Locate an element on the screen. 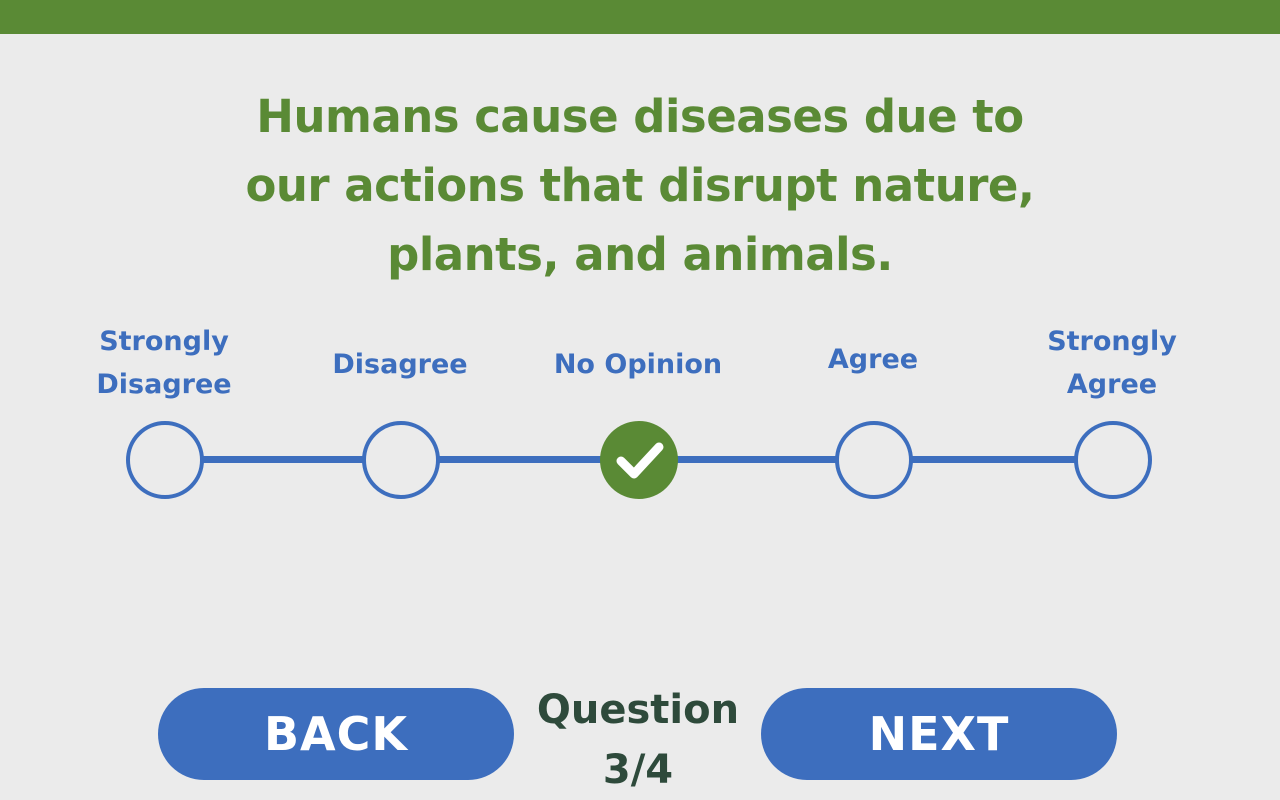 Image resolution: width=1280 pixels, height=800 pixels. option-label: No Opinion is located at coordinates (638, 364).